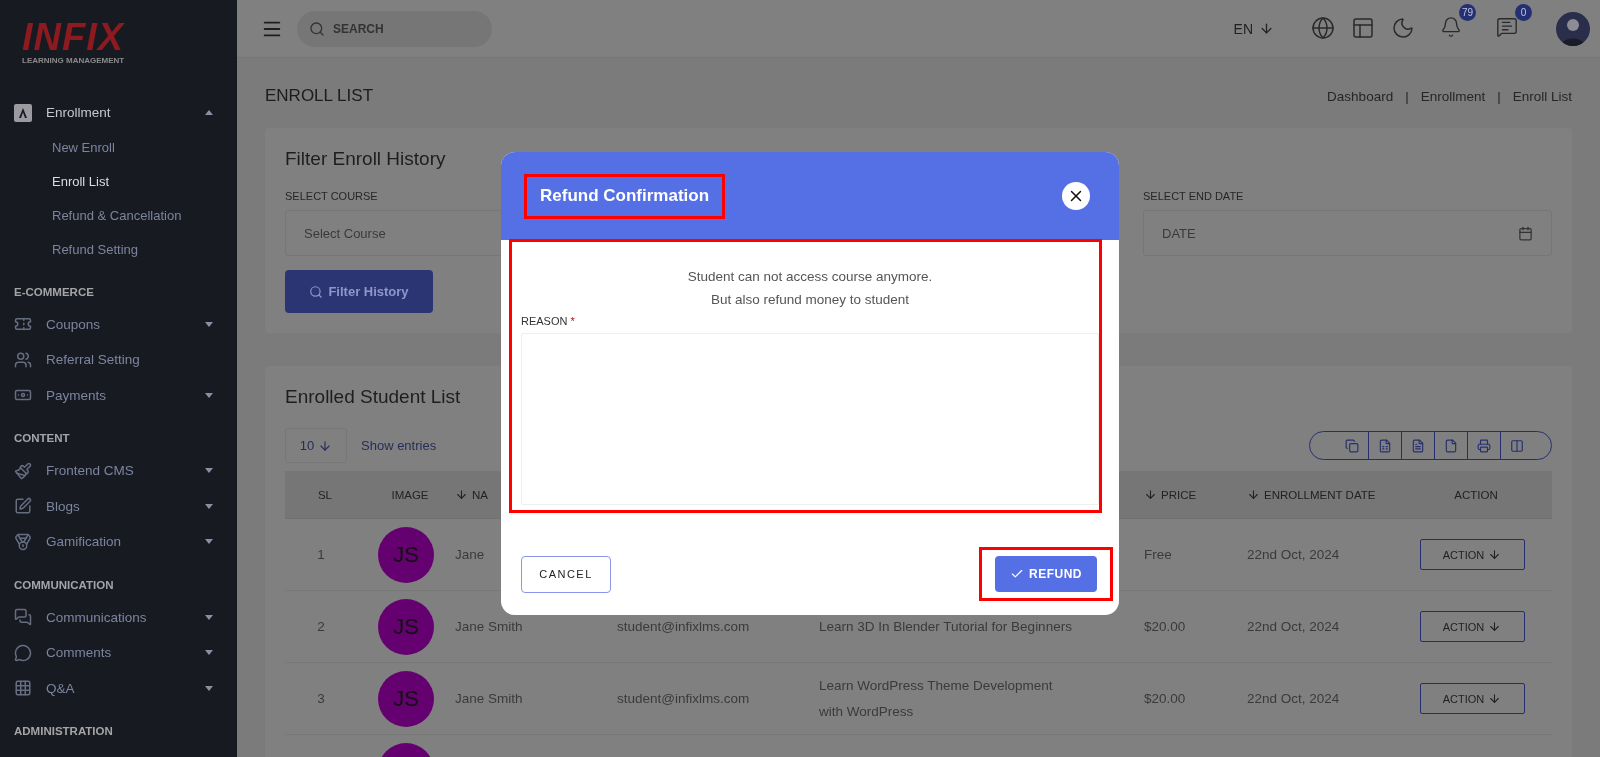  I want to click on sidebar-item: Frontend CMS, so click(118, 471).